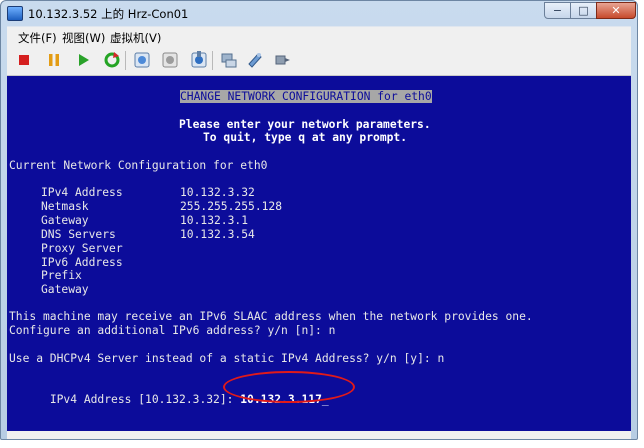 The width and height of the screenshot is (644, 448). I want to click on pause-icon, so click(54, 60).